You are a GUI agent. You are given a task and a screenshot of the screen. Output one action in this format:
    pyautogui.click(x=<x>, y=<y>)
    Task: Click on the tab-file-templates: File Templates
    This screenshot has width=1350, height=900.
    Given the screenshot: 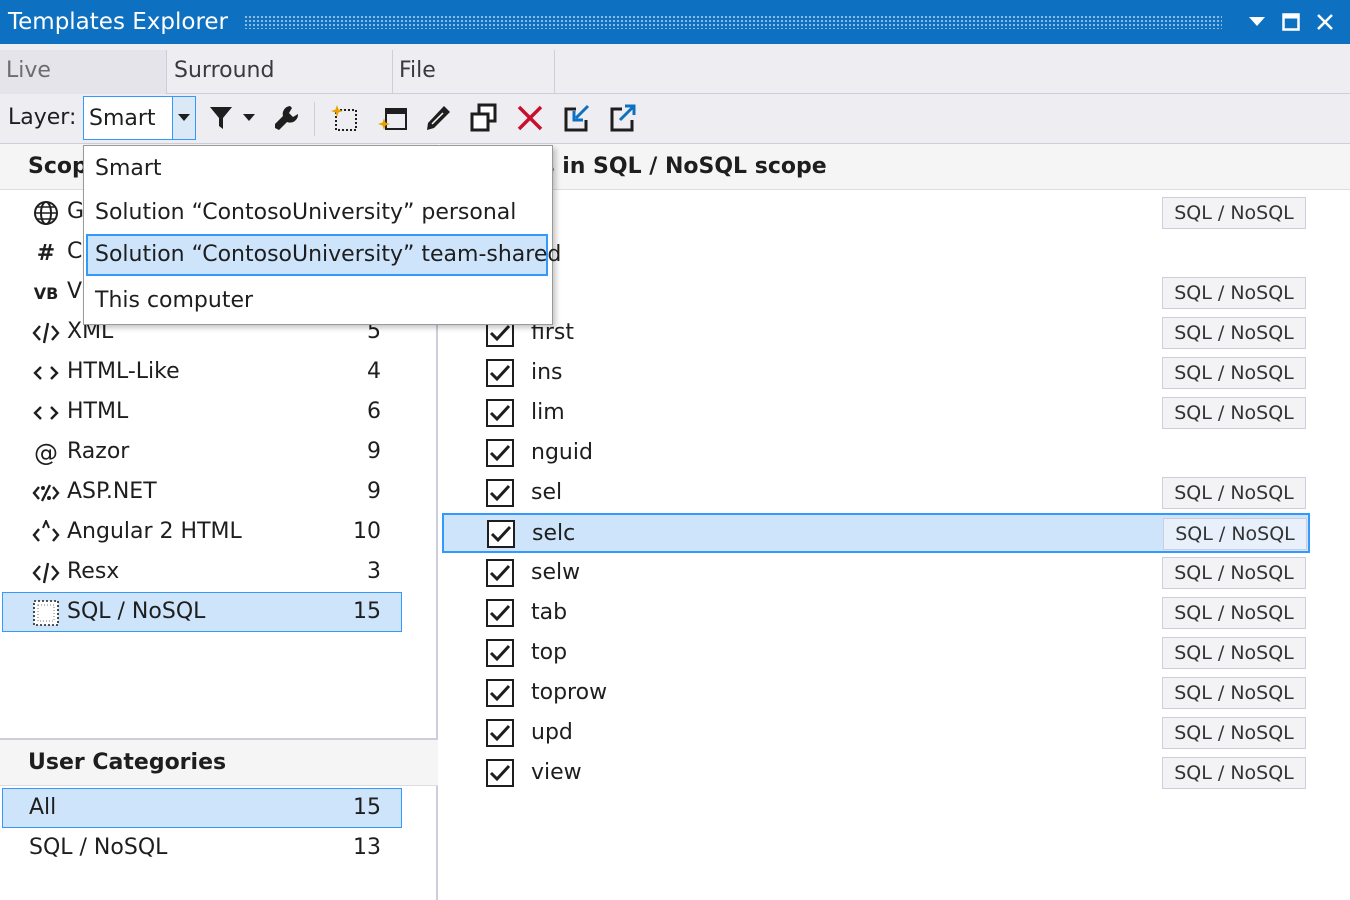 What is the action you would take?
    pyautogui.click(x=474, y=87)
    